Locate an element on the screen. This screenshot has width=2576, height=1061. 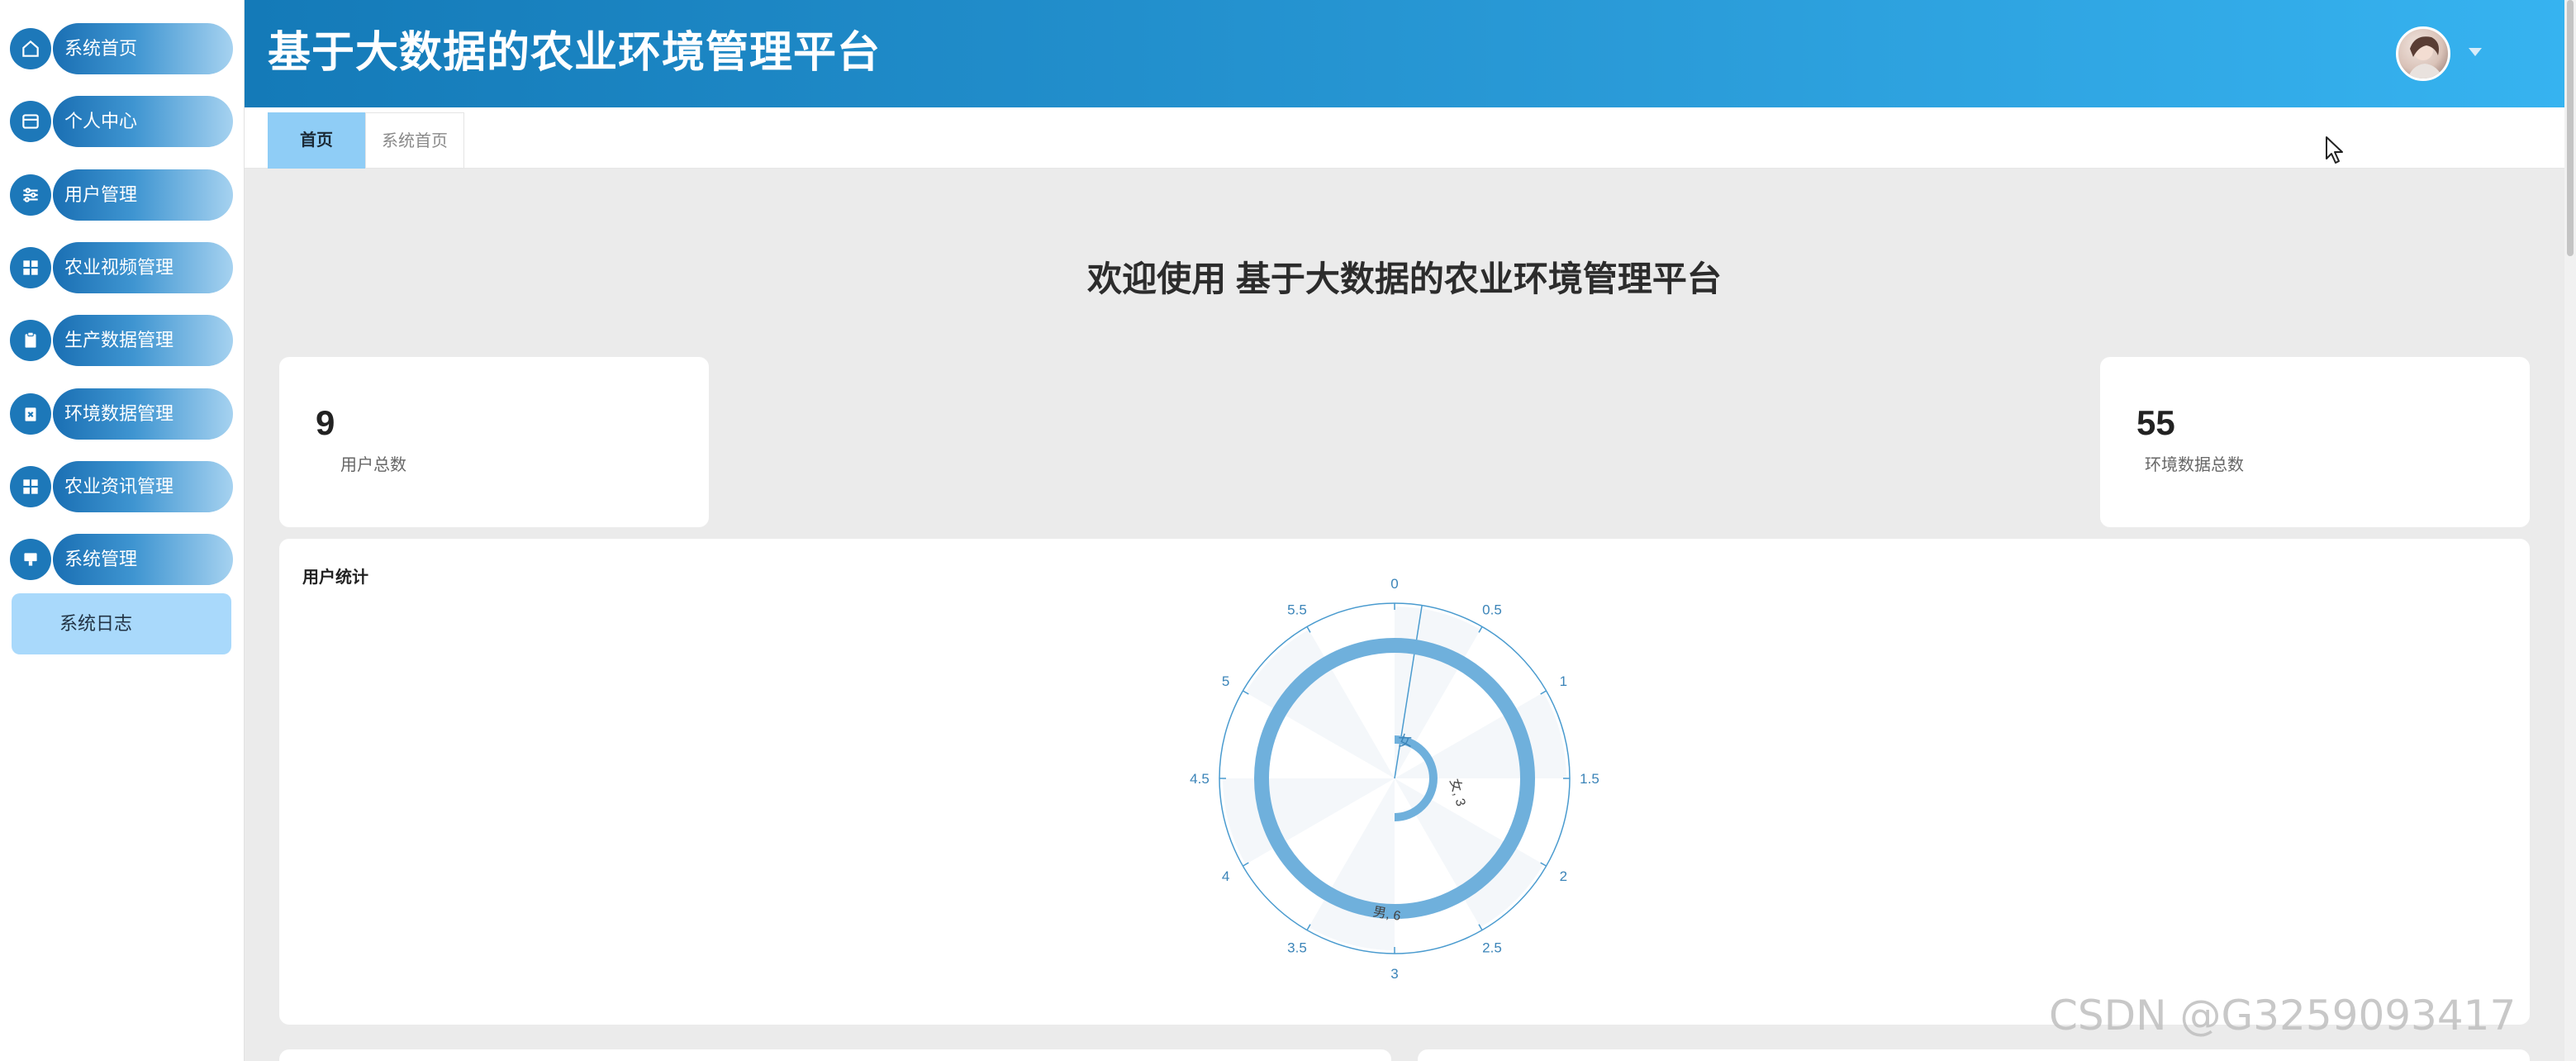
home-icon is located at coordinates (30, 48).